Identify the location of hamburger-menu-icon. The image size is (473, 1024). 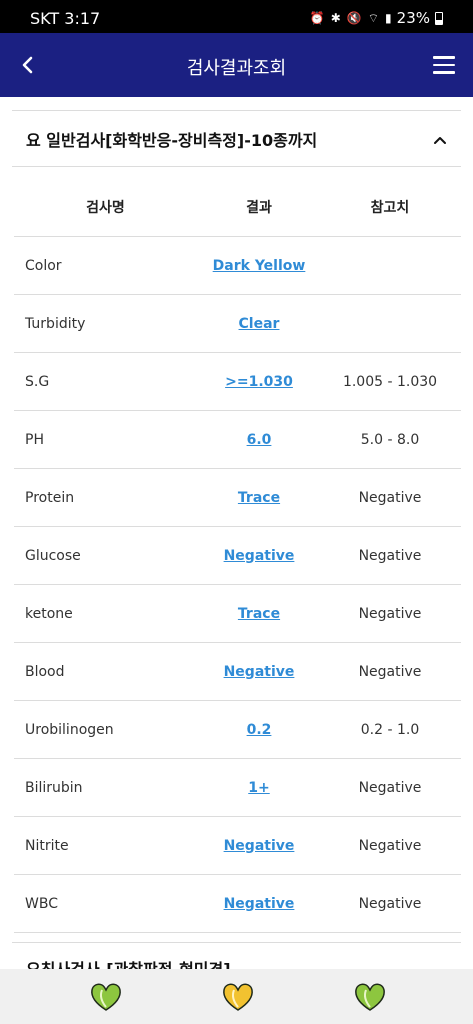
(444, 57).